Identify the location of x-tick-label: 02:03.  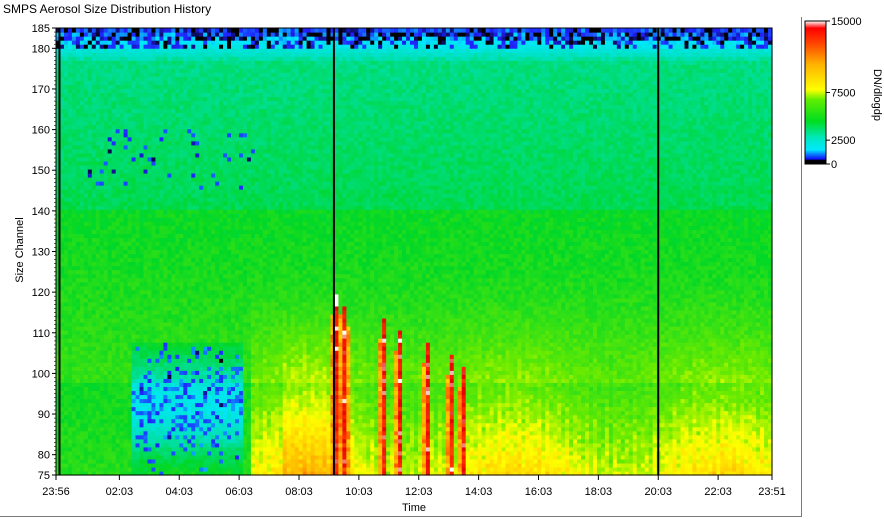
(120, 492).